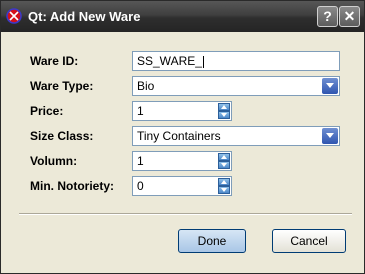 The image size is (365, 274). Describe the element at coordinates (169, 61) in the screenshot. I see `ware-id-value: SS_WARE_` at that location.